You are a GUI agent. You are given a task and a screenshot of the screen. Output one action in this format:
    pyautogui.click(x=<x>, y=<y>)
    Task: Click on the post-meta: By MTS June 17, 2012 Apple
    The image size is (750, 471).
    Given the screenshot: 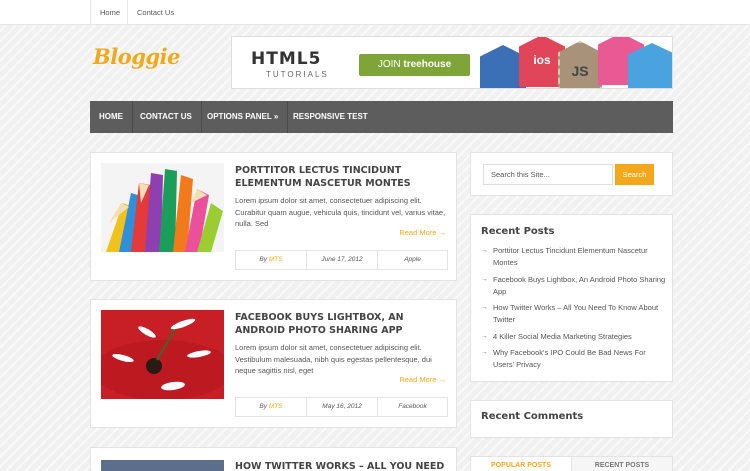 What is the action you would take?
    pyautogui.click(x=341, y=260)
    